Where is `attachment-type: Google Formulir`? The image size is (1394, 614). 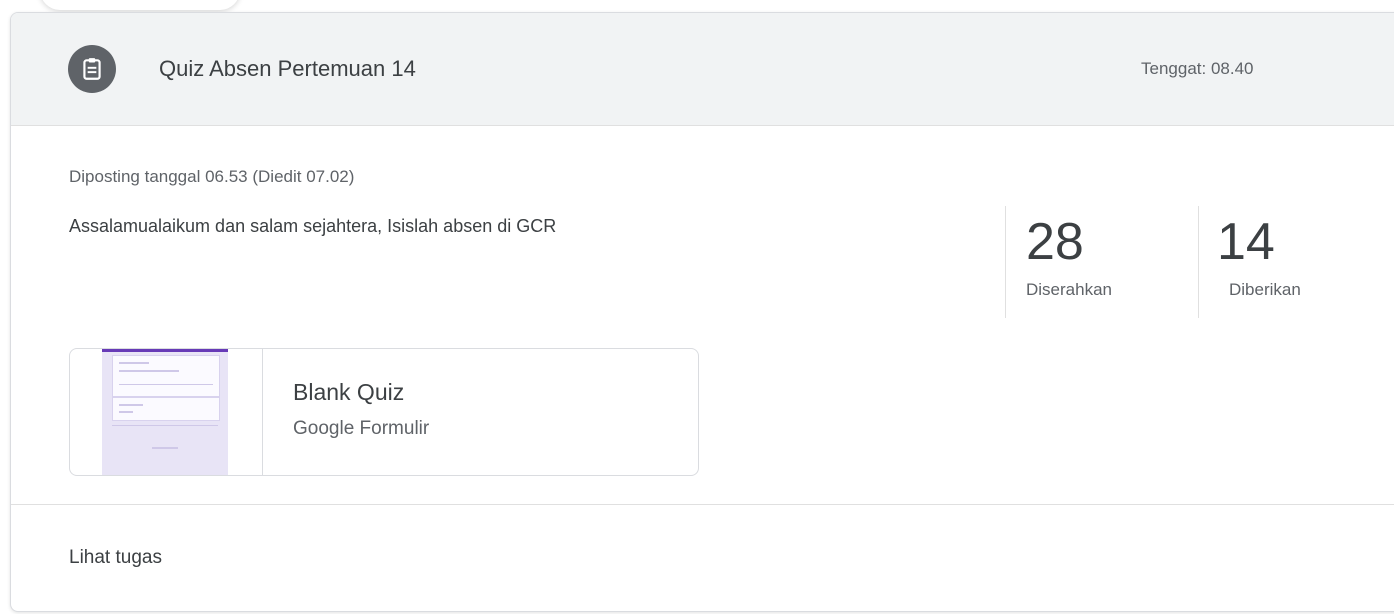 attachment-type: Google Formulir is located at coordinates (361, 428).